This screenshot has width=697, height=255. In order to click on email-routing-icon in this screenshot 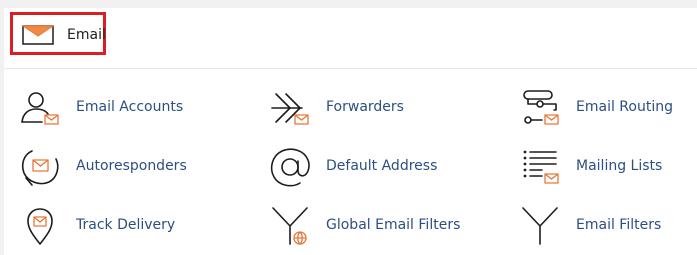, I will do `click(541, 107)`.